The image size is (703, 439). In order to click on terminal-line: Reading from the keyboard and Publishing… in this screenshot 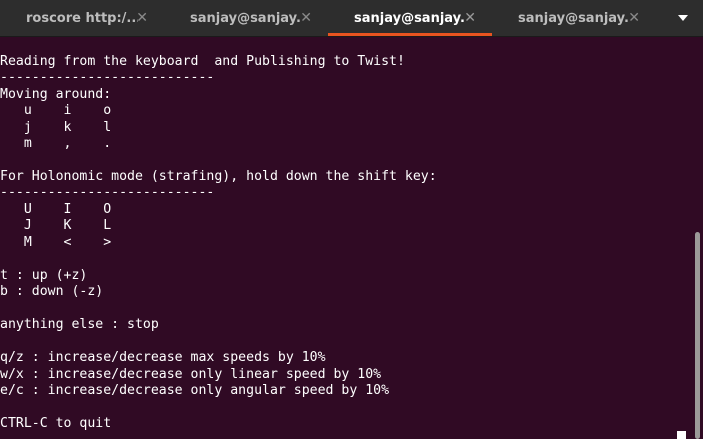, I will do `click(202, 61)`.